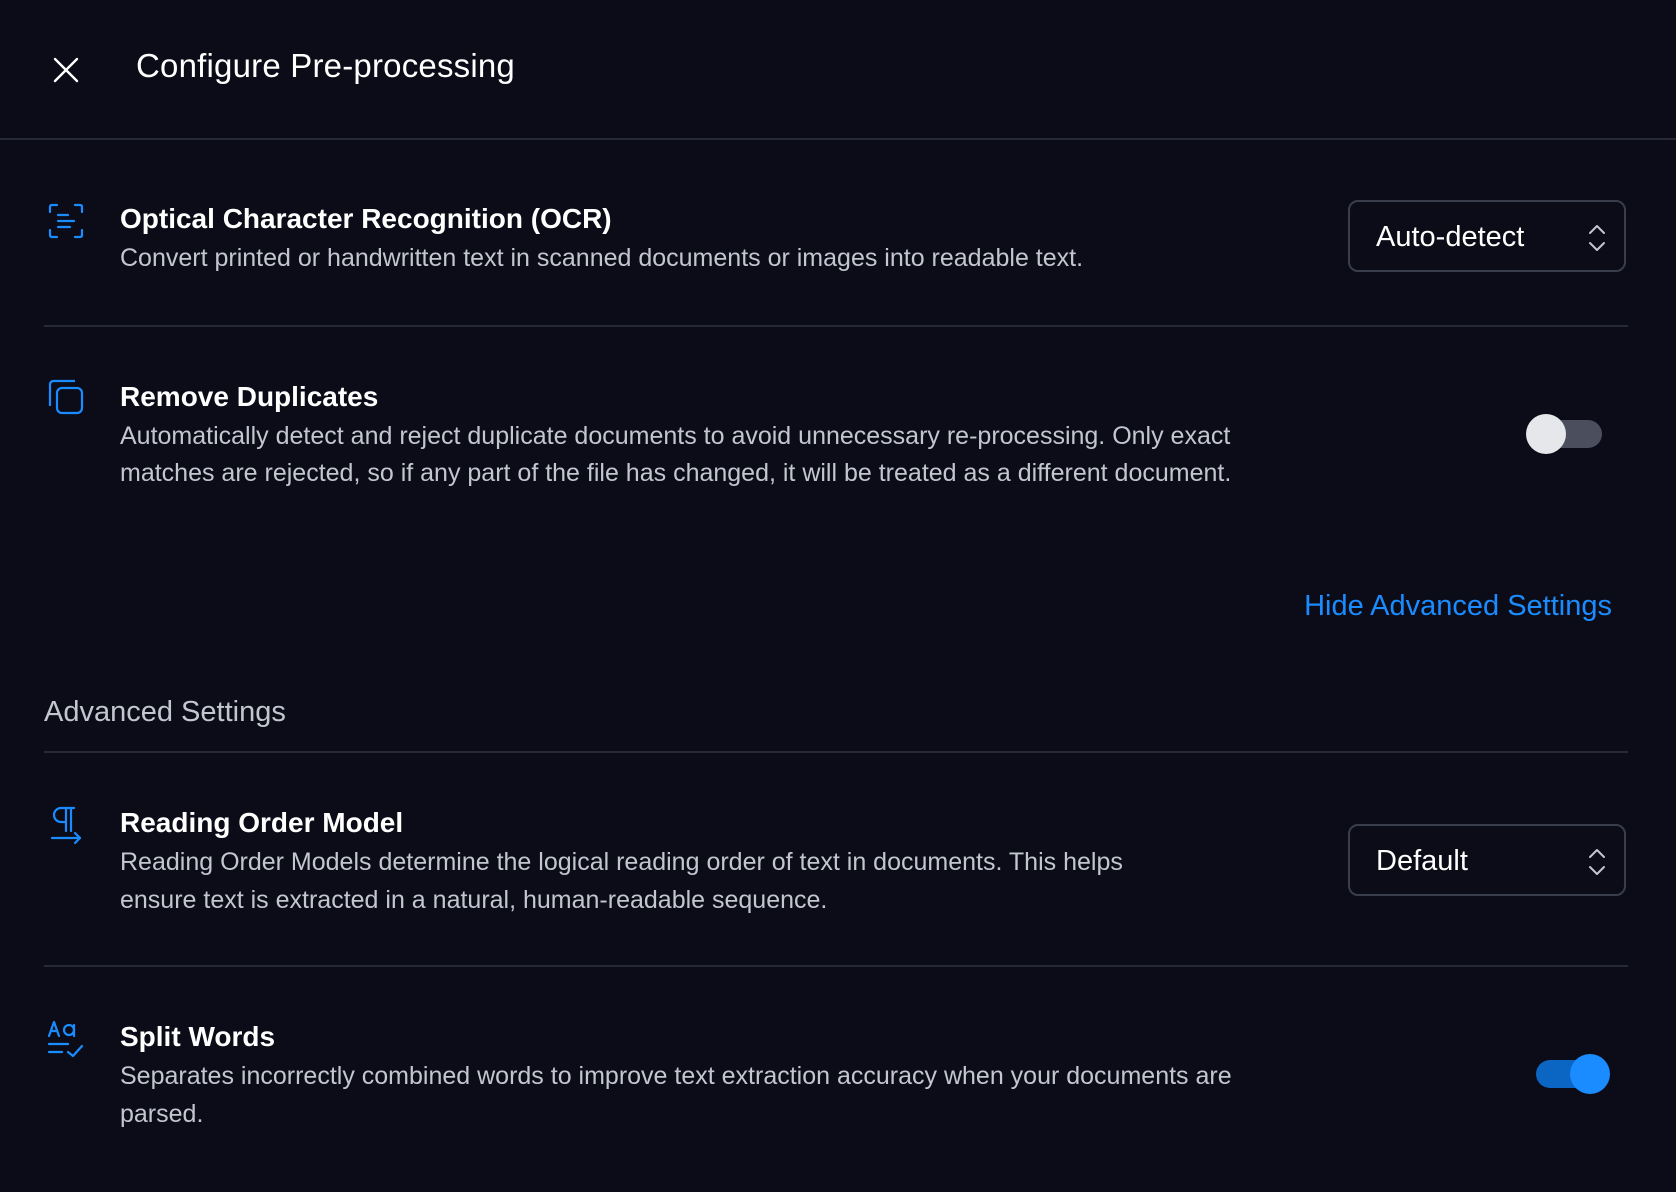 The height and width of the screenshot is (1192, 1676). I want to click on reading-order-model-value: Default, so click(1422, 861).